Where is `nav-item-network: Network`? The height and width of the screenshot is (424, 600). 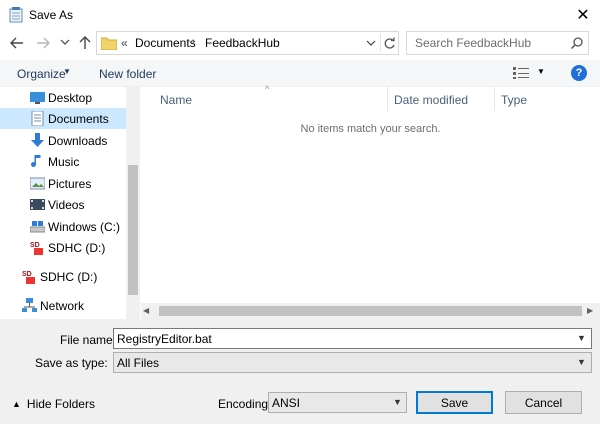 nav-item-network: Network is located at coordinates (59, 305).